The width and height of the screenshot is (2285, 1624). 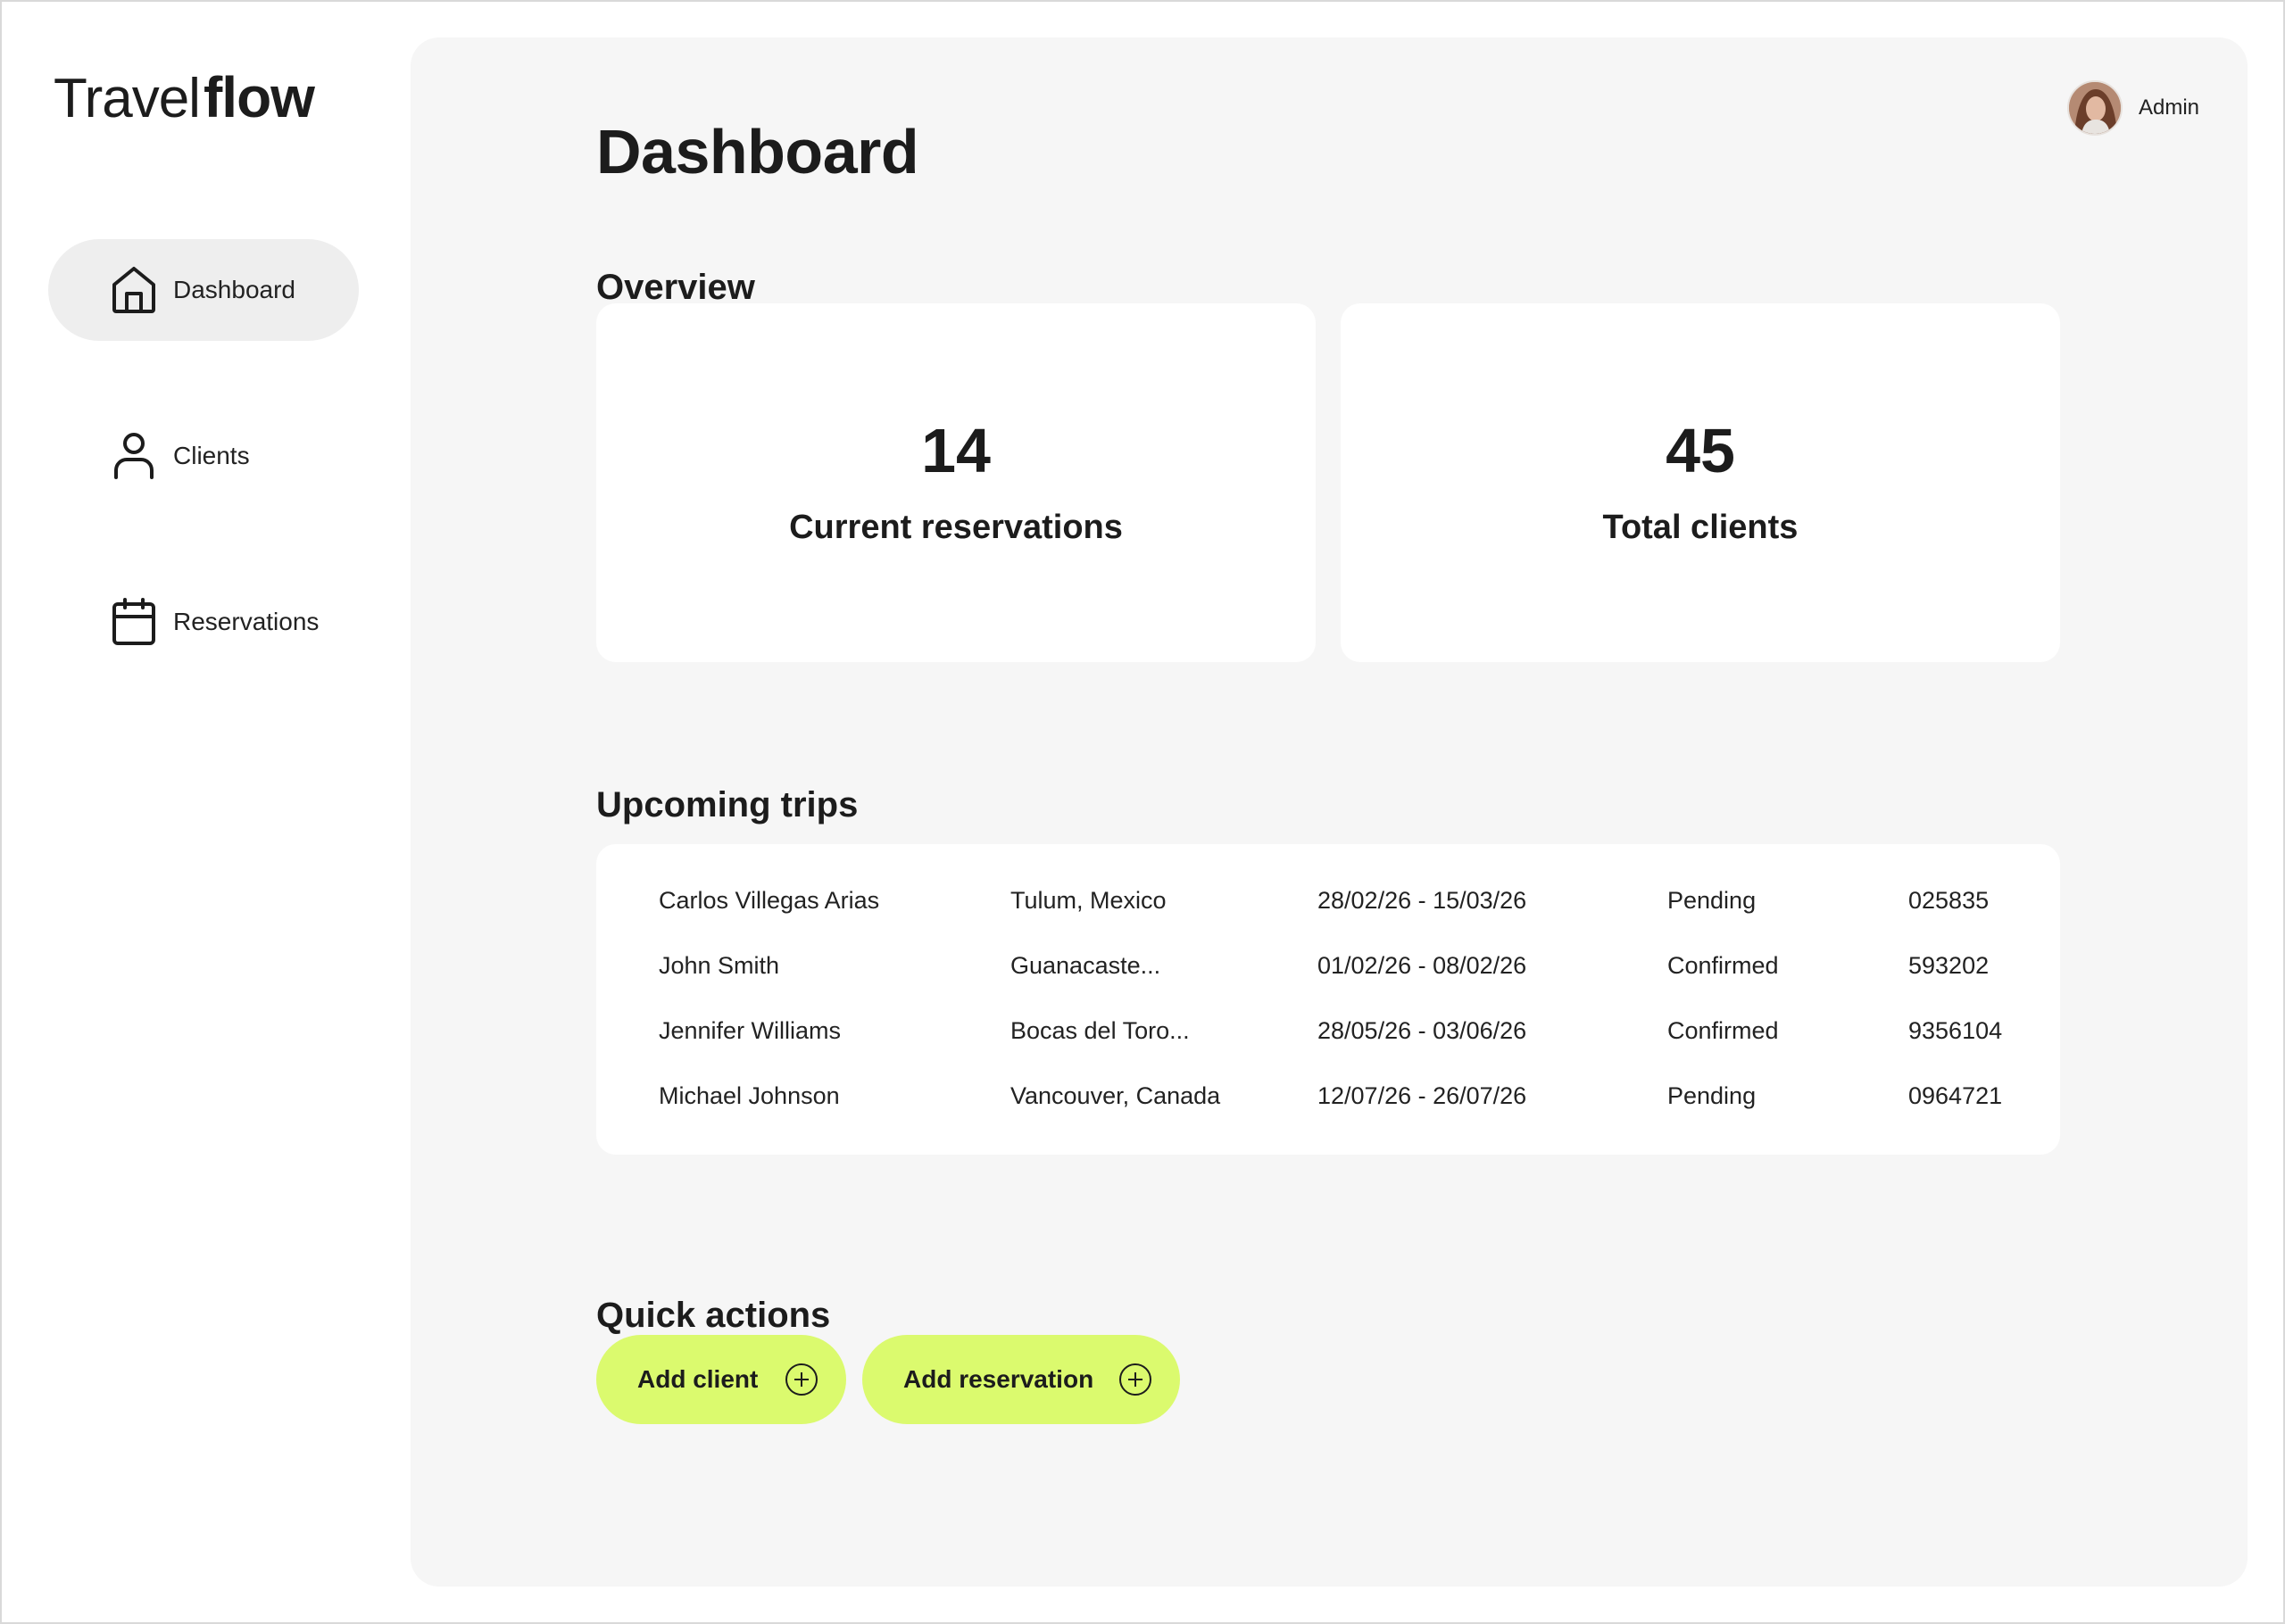 I want to click on quick-actions-title: Quick actions, so click(x=713, y=1315).